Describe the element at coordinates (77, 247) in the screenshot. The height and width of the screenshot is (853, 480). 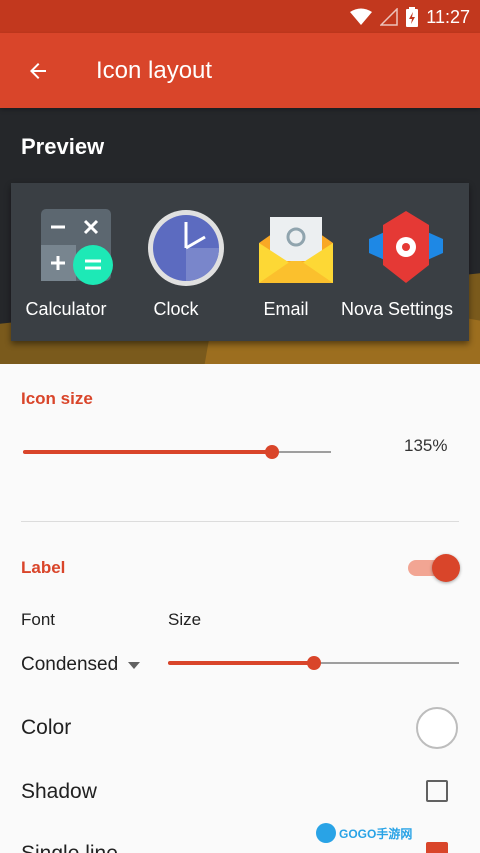
I see `calculator-icon` at that location.